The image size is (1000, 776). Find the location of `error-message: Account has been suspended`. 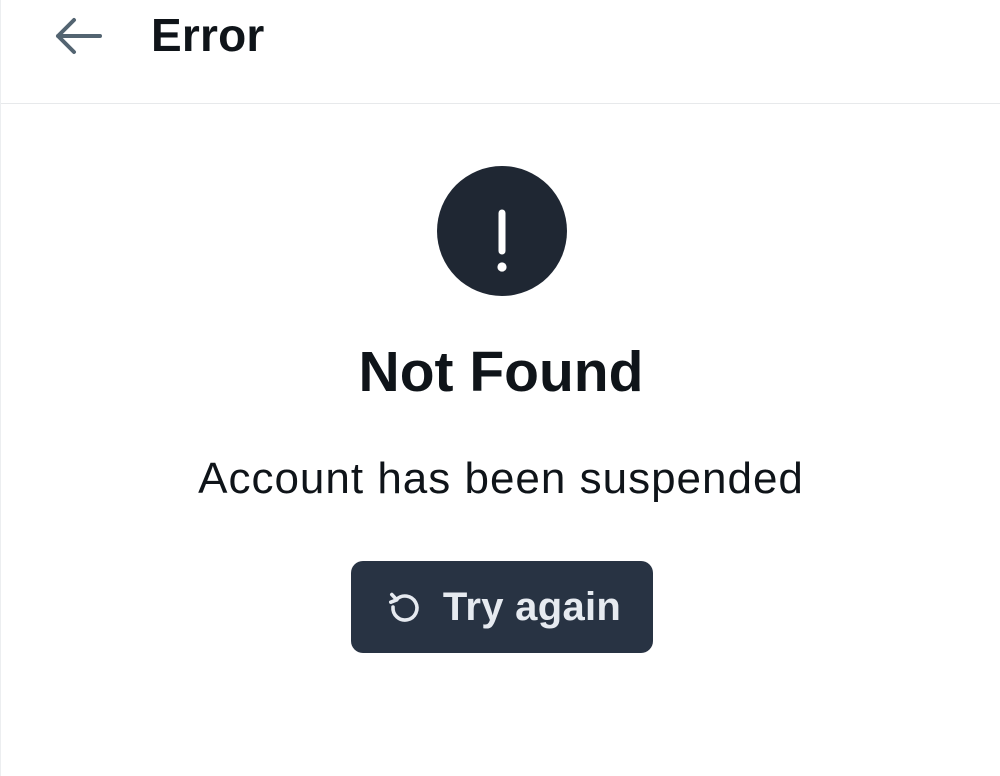

error-message: Account has been suspended is located at coordinates (501, 478).